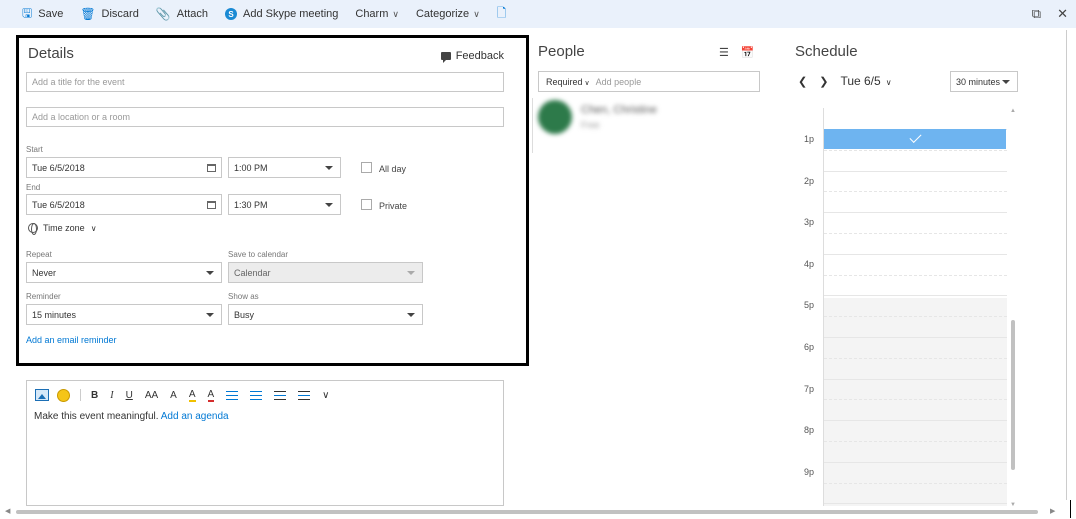  I want to click on attach-button: 📎 Attach, so click(182, 14).